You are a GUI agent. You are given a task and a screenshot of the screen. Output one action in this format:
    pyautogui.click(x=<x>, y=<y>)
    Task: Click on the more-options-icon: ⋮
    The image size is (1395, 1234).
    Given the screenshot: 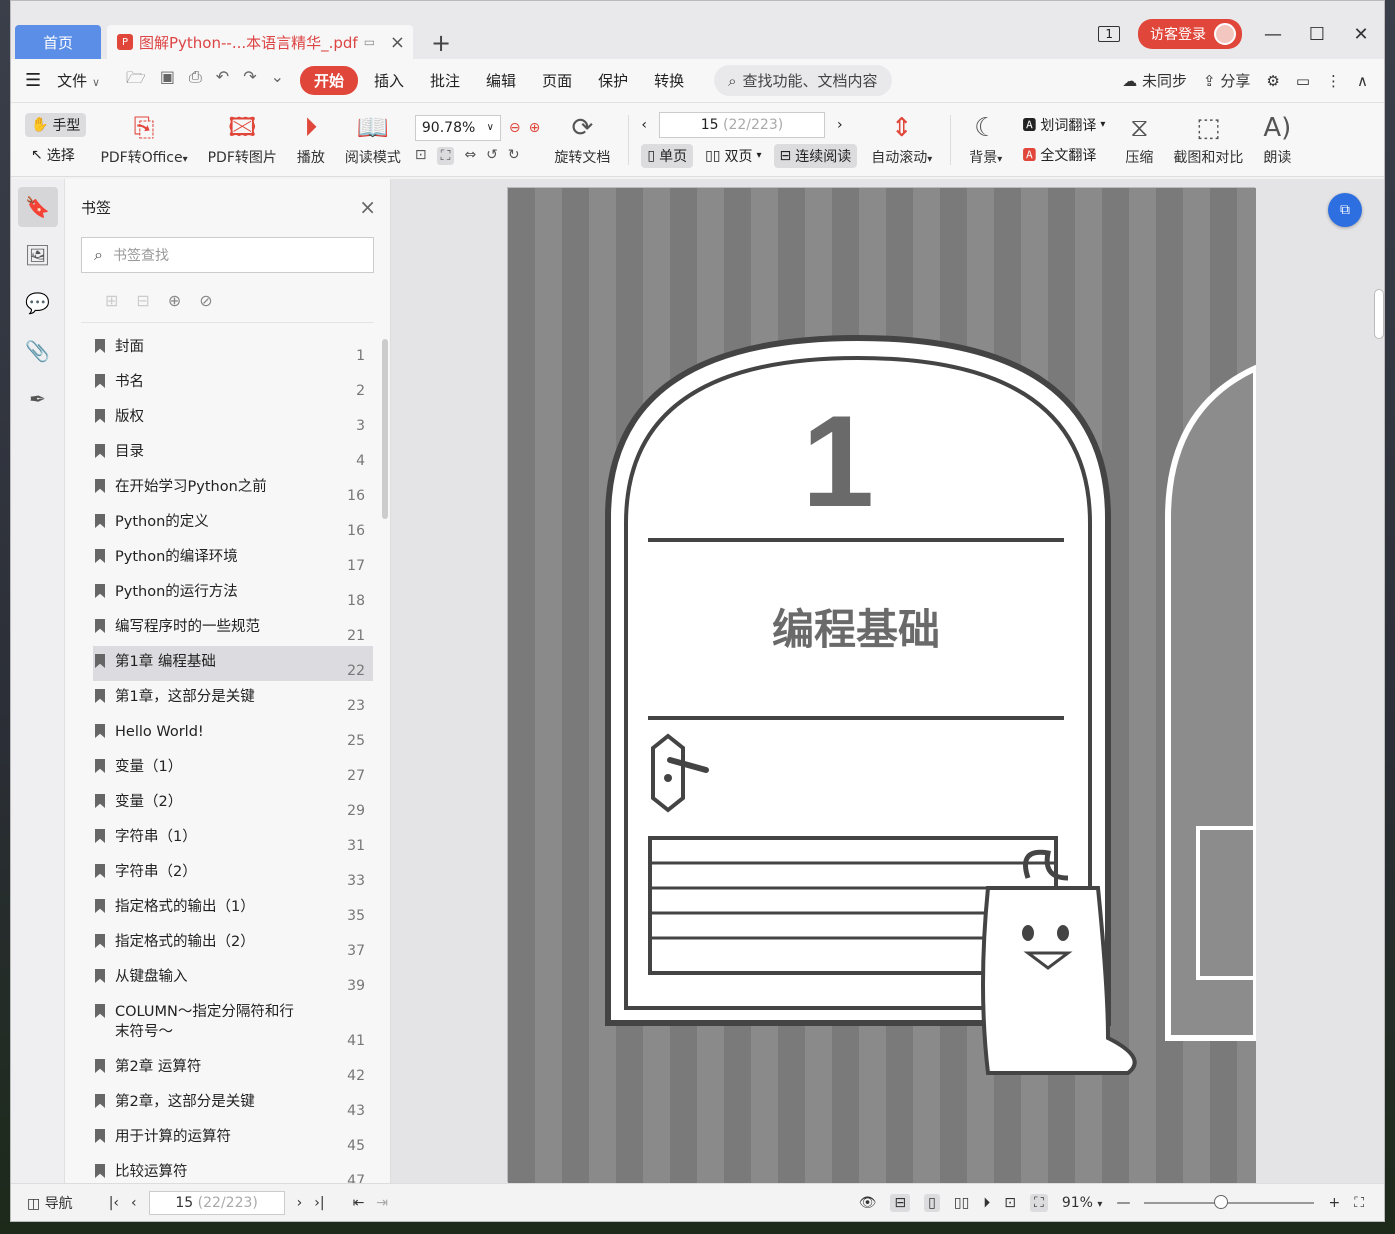 What is the action you would take?
    pyautogui.click(x=1333, y=81)
    